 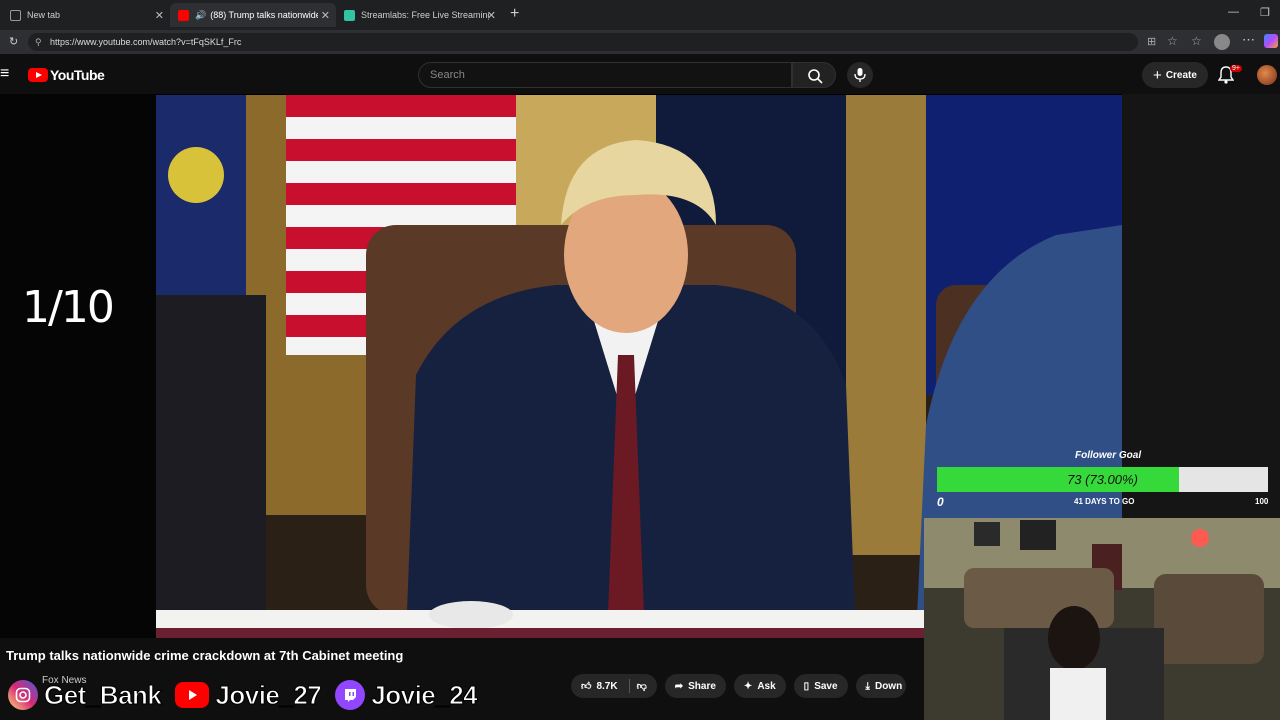 I want to click on tab-title: New tab, so click(x=44, y=15).